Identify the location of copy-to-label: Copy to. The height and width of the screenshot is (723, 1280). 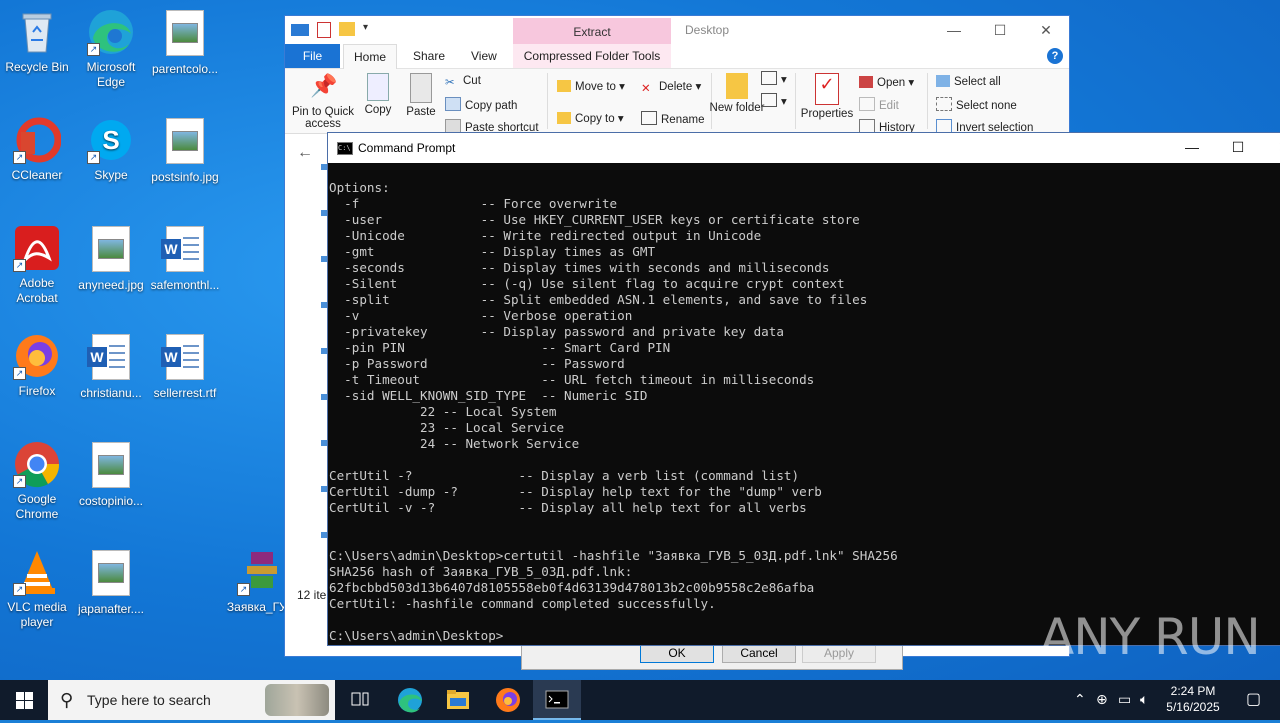
(595, 119).